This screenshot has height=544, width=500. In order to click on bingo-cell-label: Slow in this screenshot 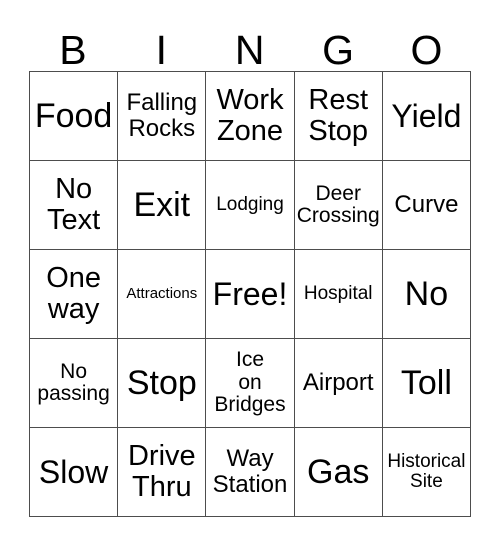, I will do `click(73, 471)`.